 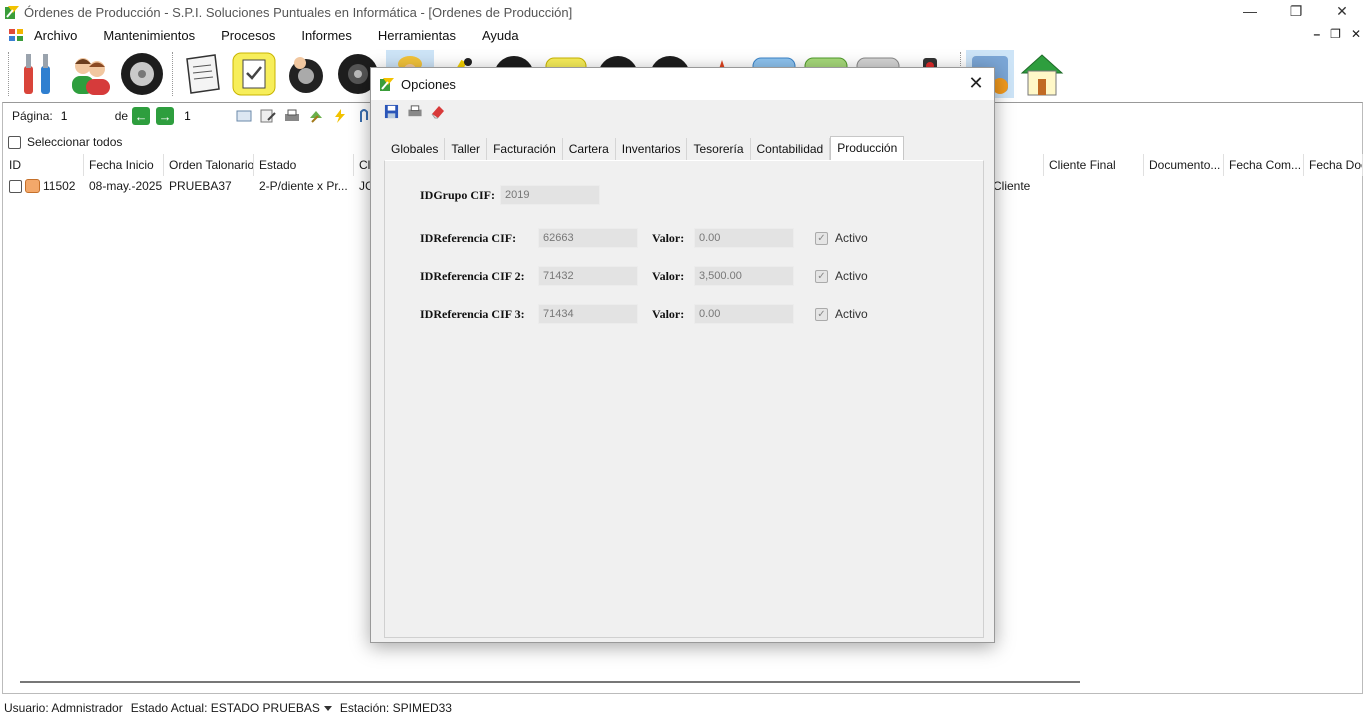 I want to click on edit-icon, so click(x=268, y=116).